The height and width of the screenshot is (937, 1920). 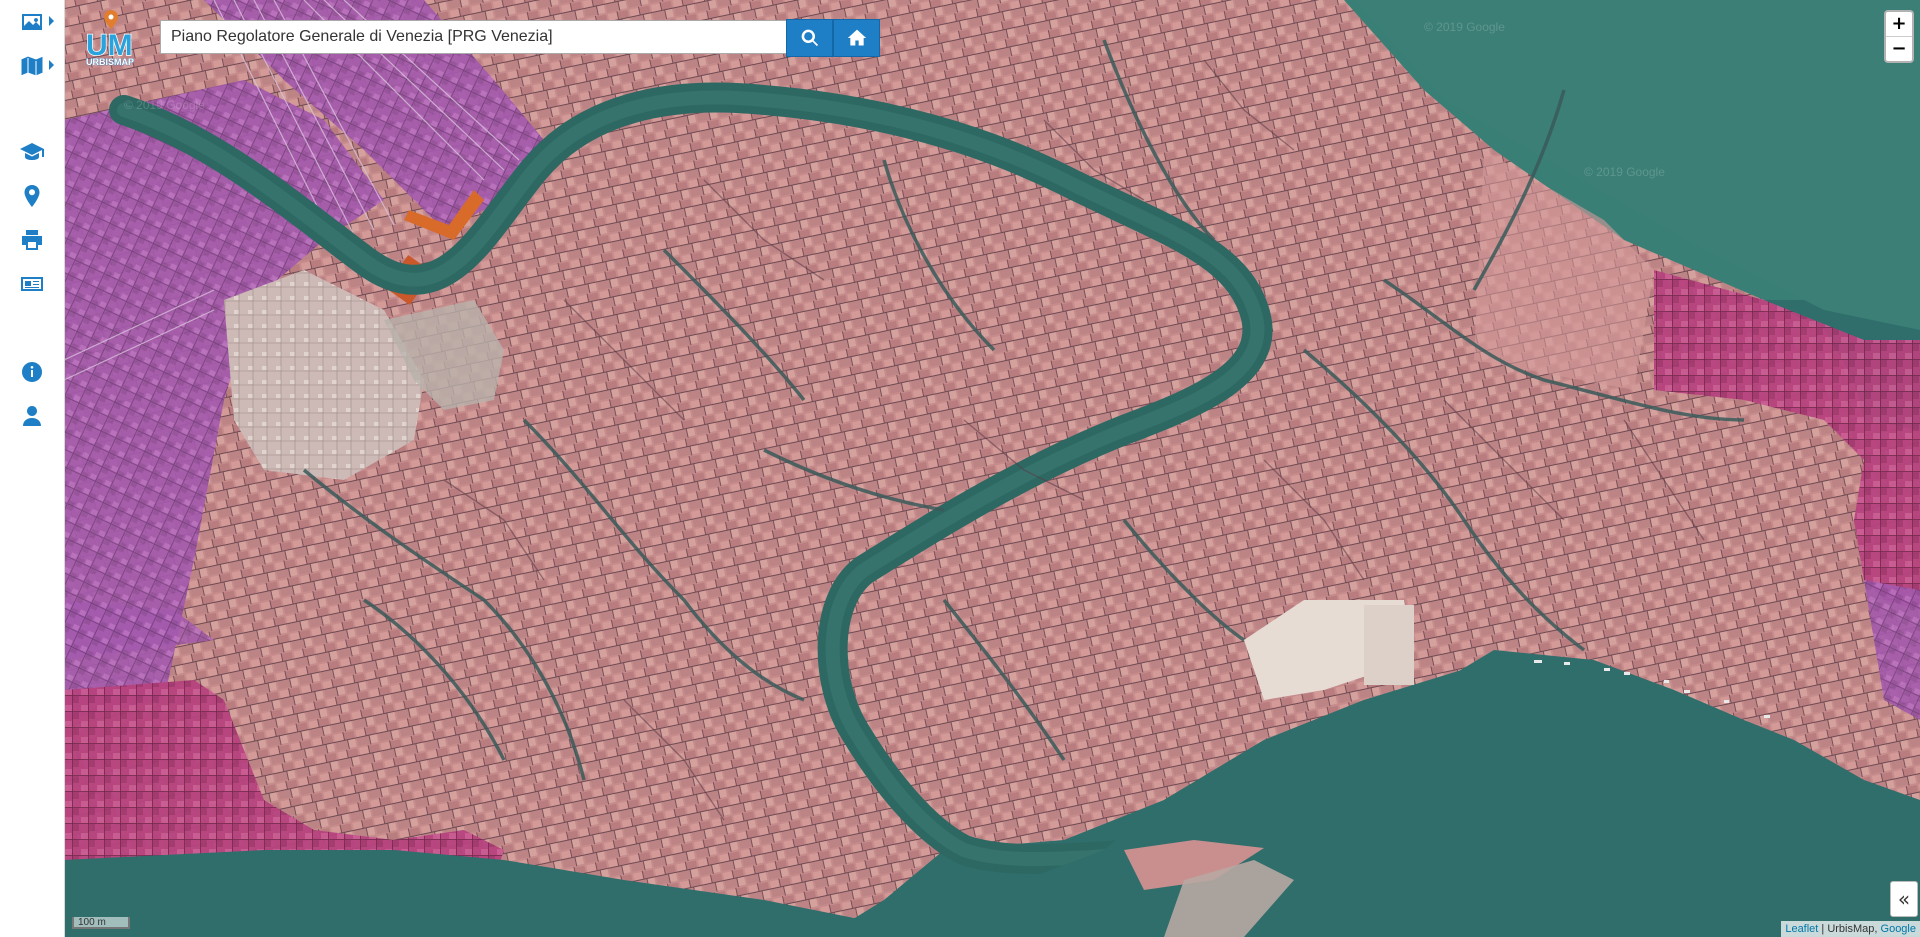 I want to click on logo-text: URBISMAP, so click(x=110, y=62).